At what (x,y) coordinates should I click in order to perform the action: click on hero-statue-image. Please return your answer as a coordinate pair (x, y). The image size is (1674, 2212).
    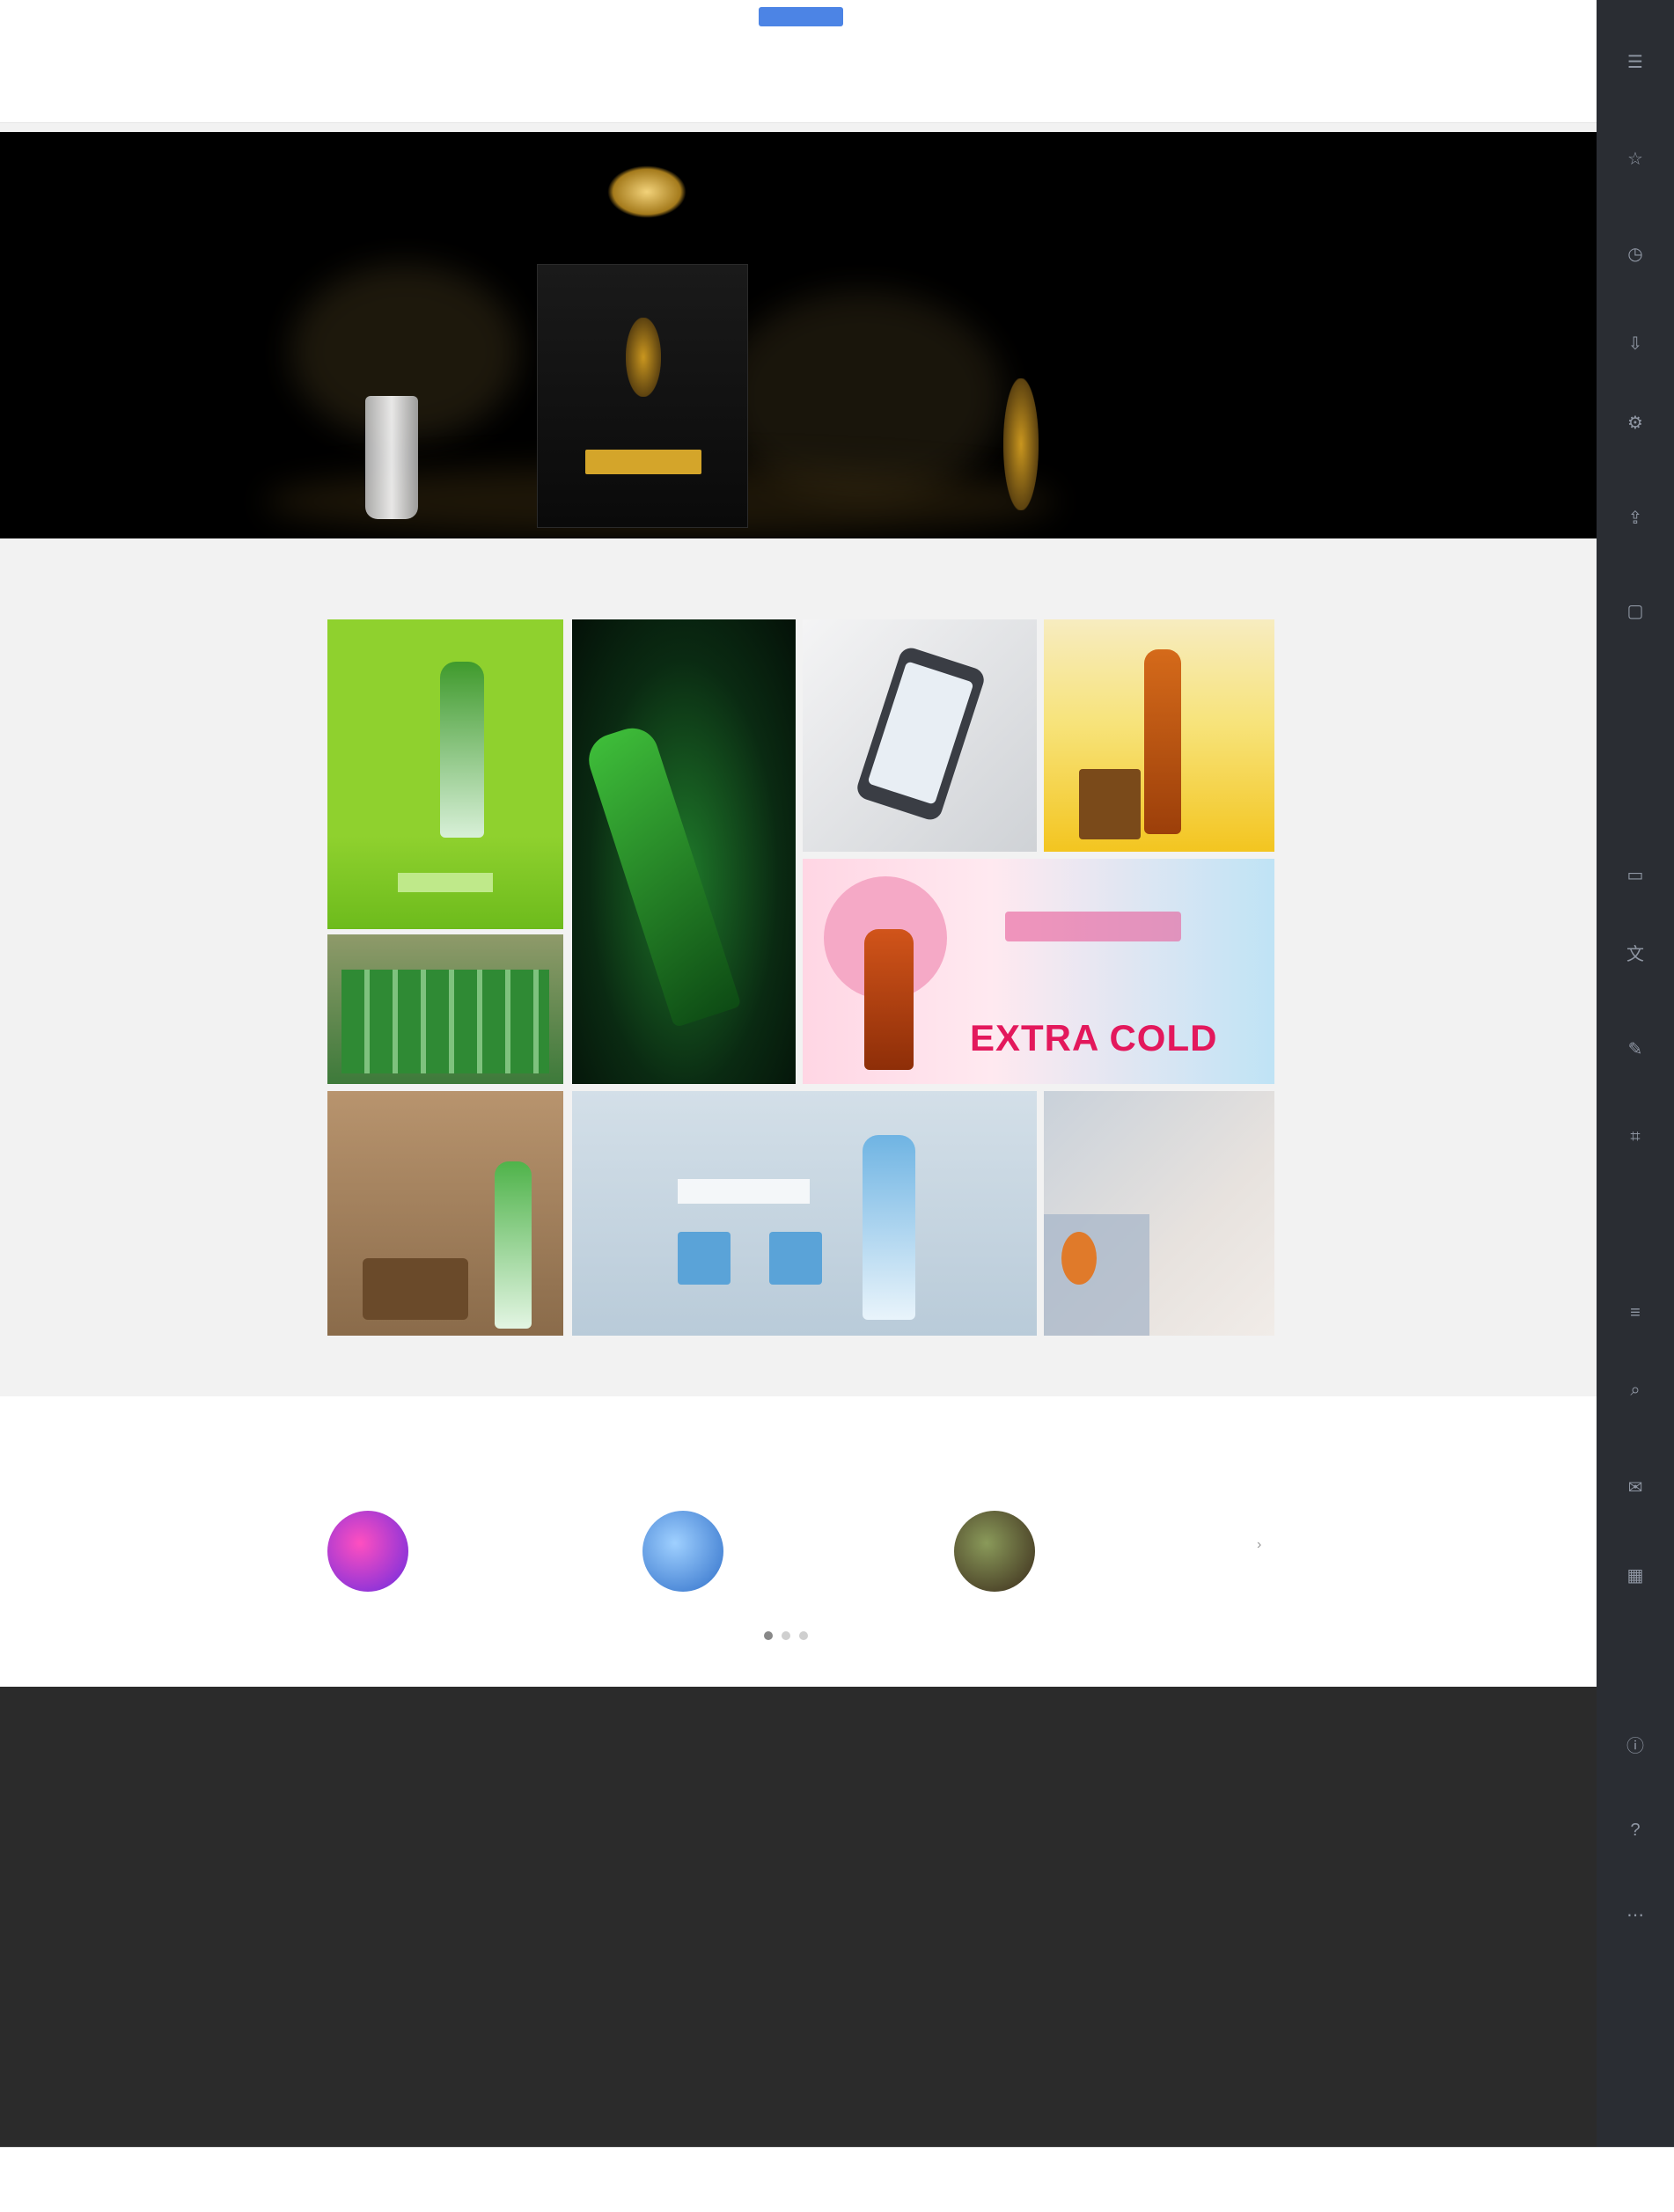
    Looking at the image, I should click on (1021, 444).